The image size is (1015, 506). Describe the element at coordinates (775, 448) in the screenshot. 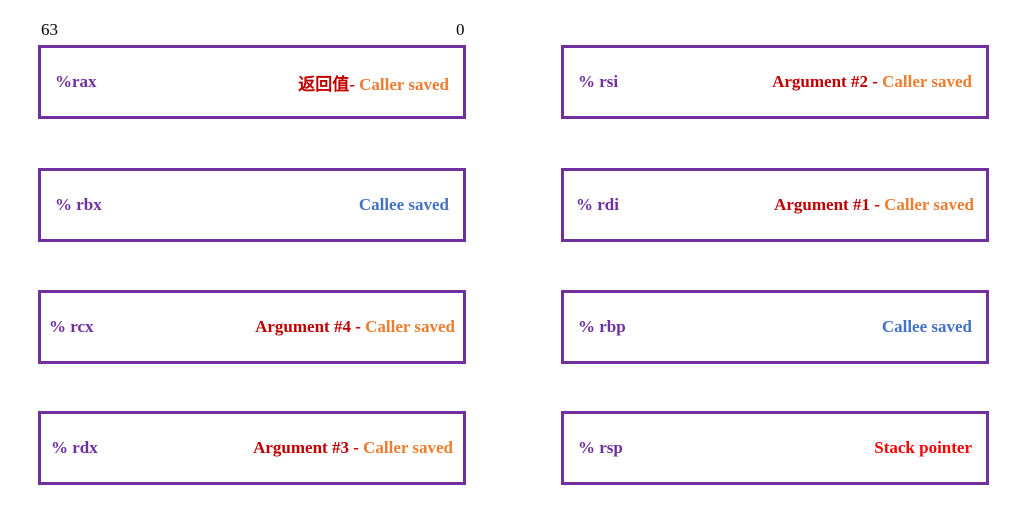

I see `register-rsp-box: % rsp Stack pointer` at that location.